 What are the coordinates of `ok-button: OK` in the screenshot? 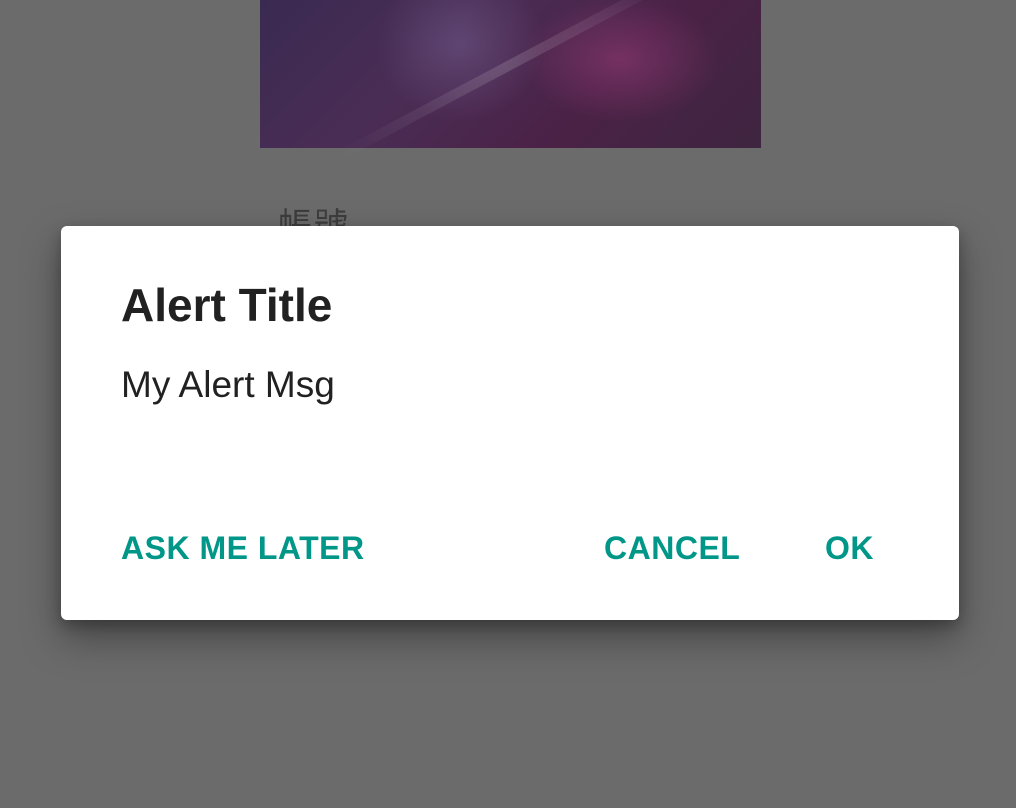 It's located at (849, 548).